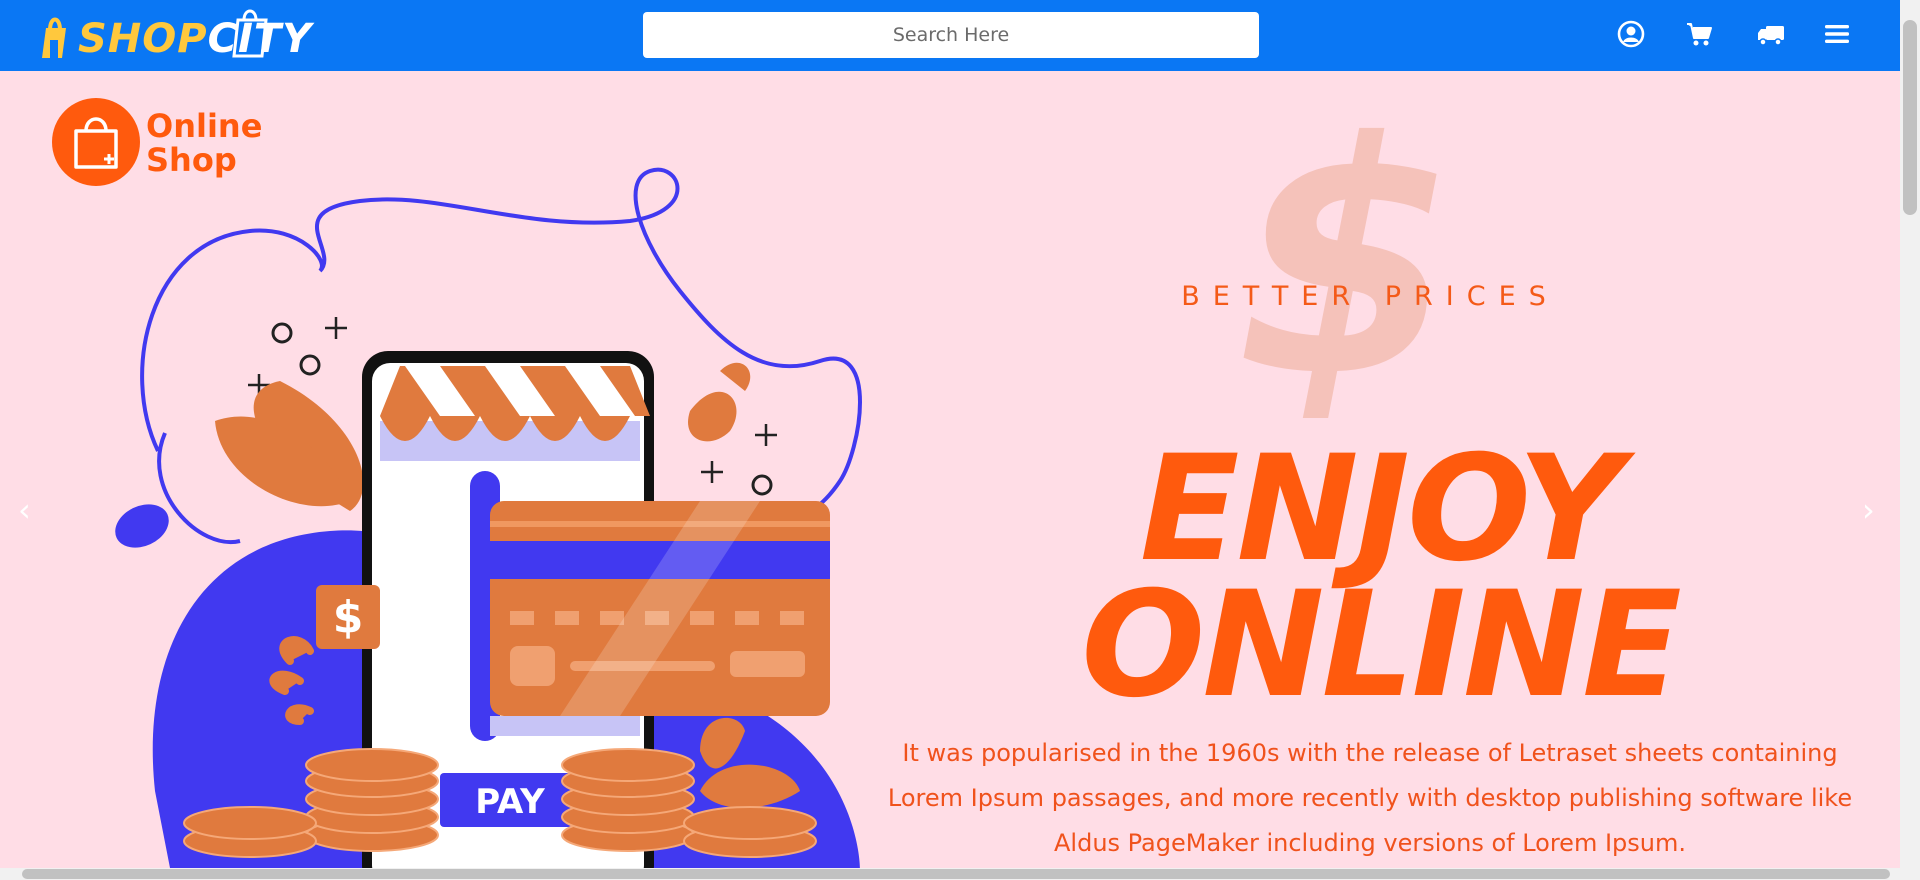 This screenshot has height=880, width=1920. Describe the element at coordinates (96, 142) in the screenshot. I see `online-shop-brand-icon` at that location.